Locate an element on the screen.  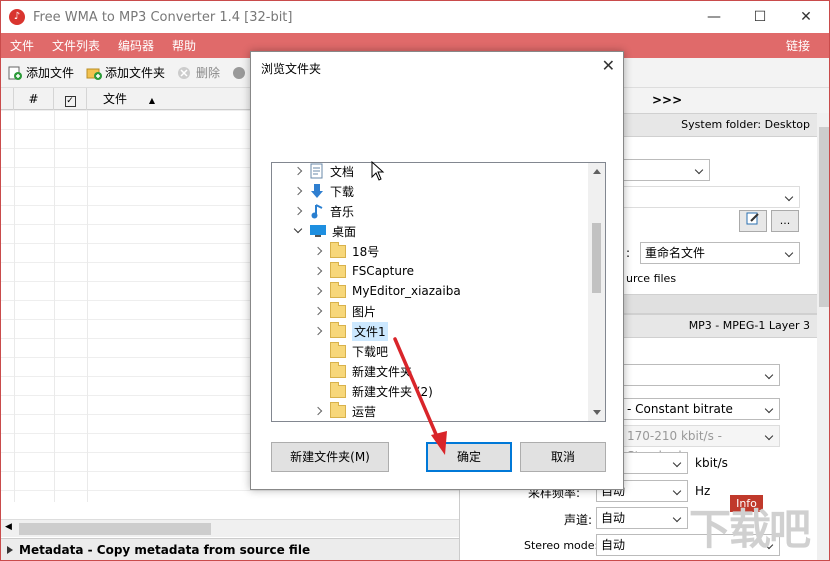
add-file-icon is located at coordinates (15, 73).